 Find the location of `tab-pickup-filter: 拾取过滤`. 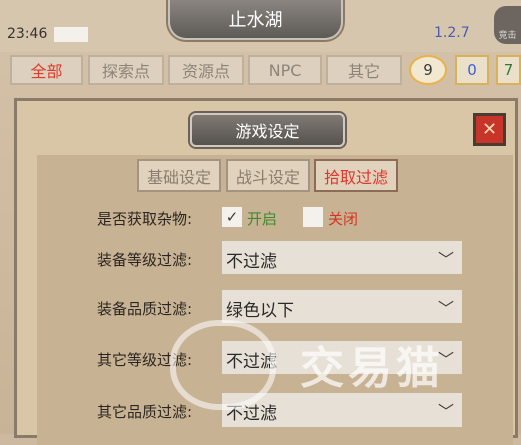

tab-pickup-filter: 拾取过滤 is located at coordinates (356, 175).